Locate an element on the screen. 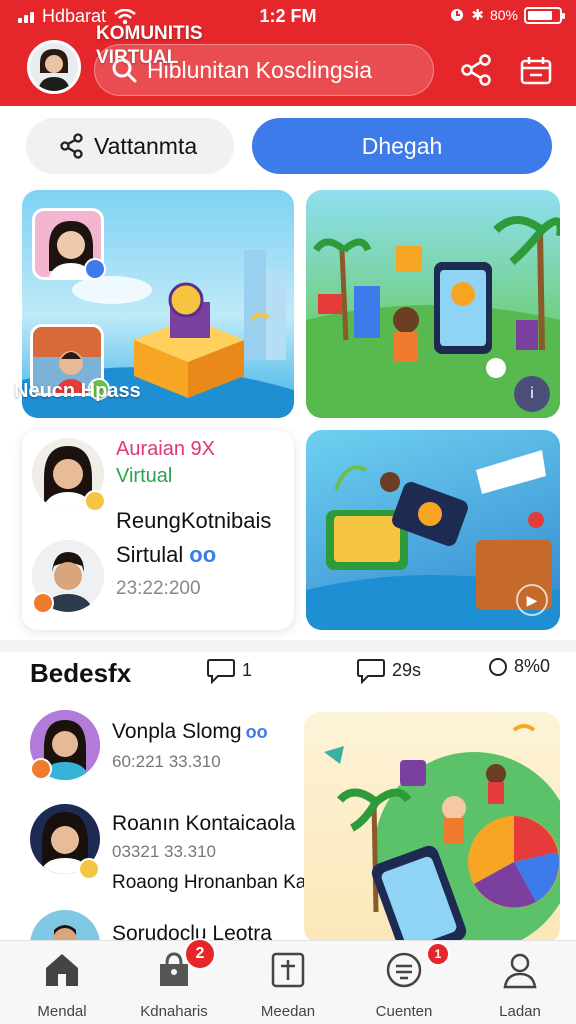  nav-label-profile: Ladan is located at coordinates (520, 1011).